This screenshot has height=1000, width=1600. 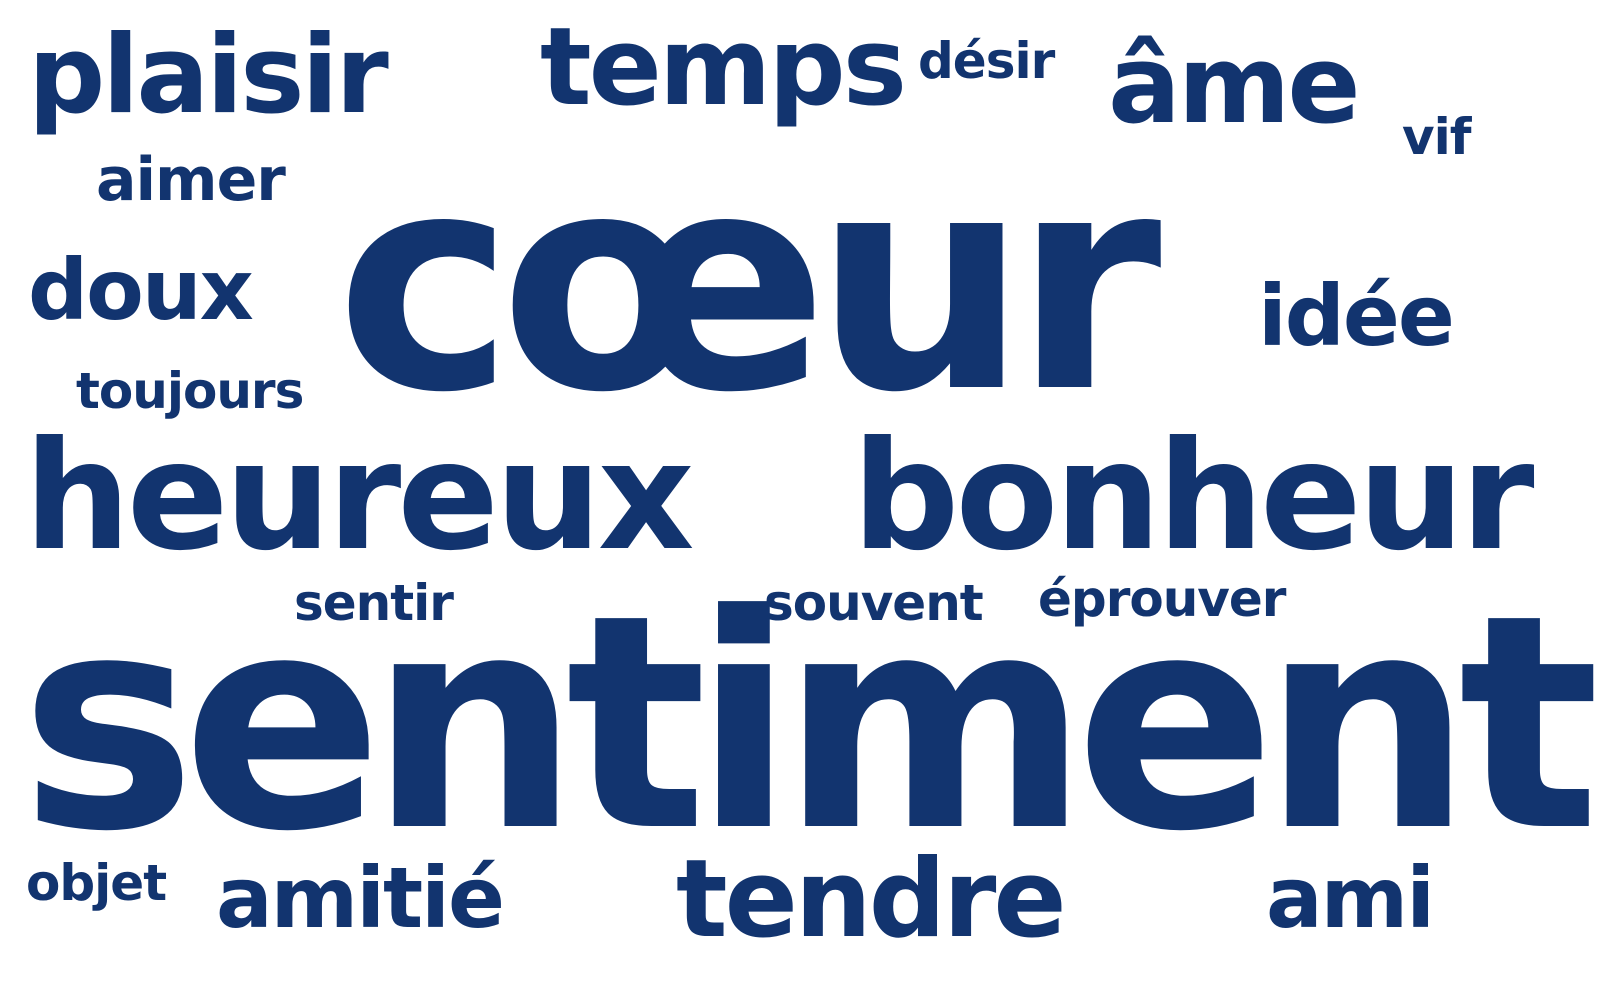 What do you see at coordinates (359, 497) in the screenshot?
I see `word-heureux: heureux` at bounding box center [359, 497].